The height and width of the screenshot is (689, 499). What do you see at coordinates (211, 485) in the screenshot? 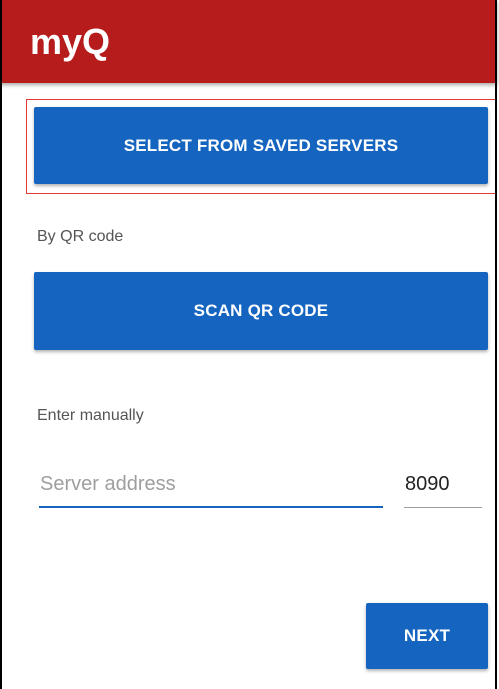
I see `server-address-input` at bounding box center [211, 485].